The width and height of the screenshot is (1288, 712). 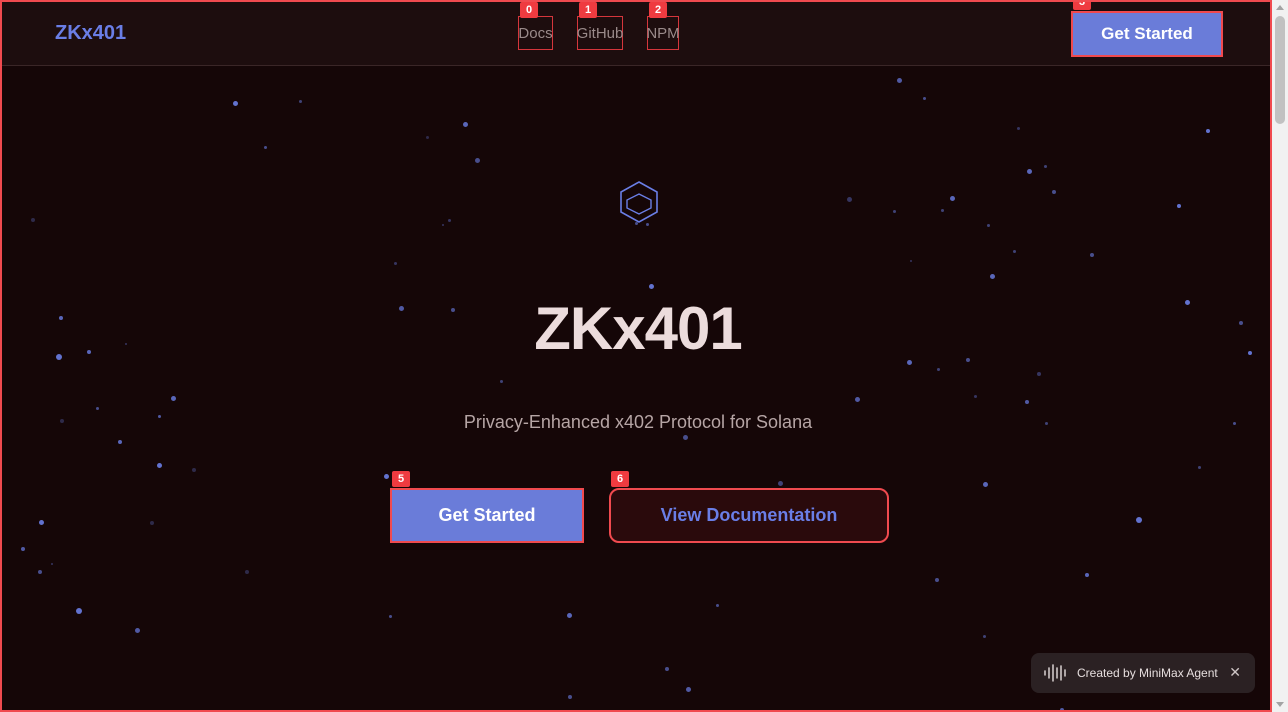 I want to click on nav-link-docs: Docs, so click(x=535, y=33).